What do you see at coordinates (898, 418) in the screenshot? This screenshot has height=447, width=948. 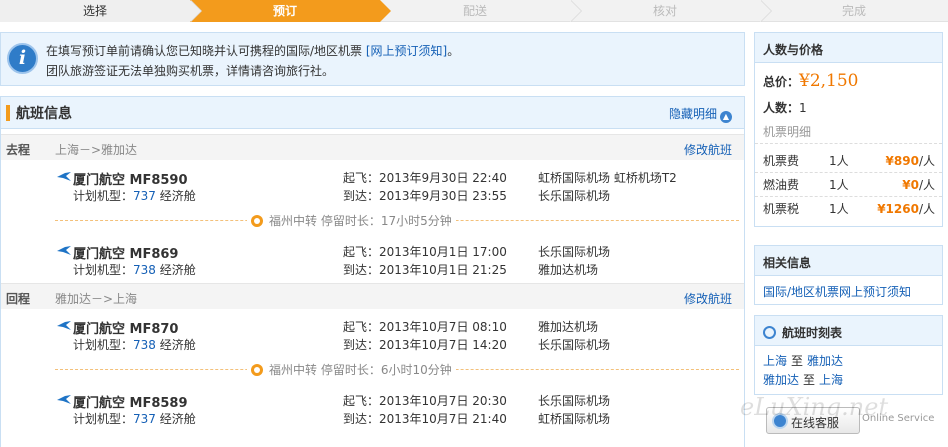 I see `online-service-en-label: Online Service` at bounding box center [898, 418].